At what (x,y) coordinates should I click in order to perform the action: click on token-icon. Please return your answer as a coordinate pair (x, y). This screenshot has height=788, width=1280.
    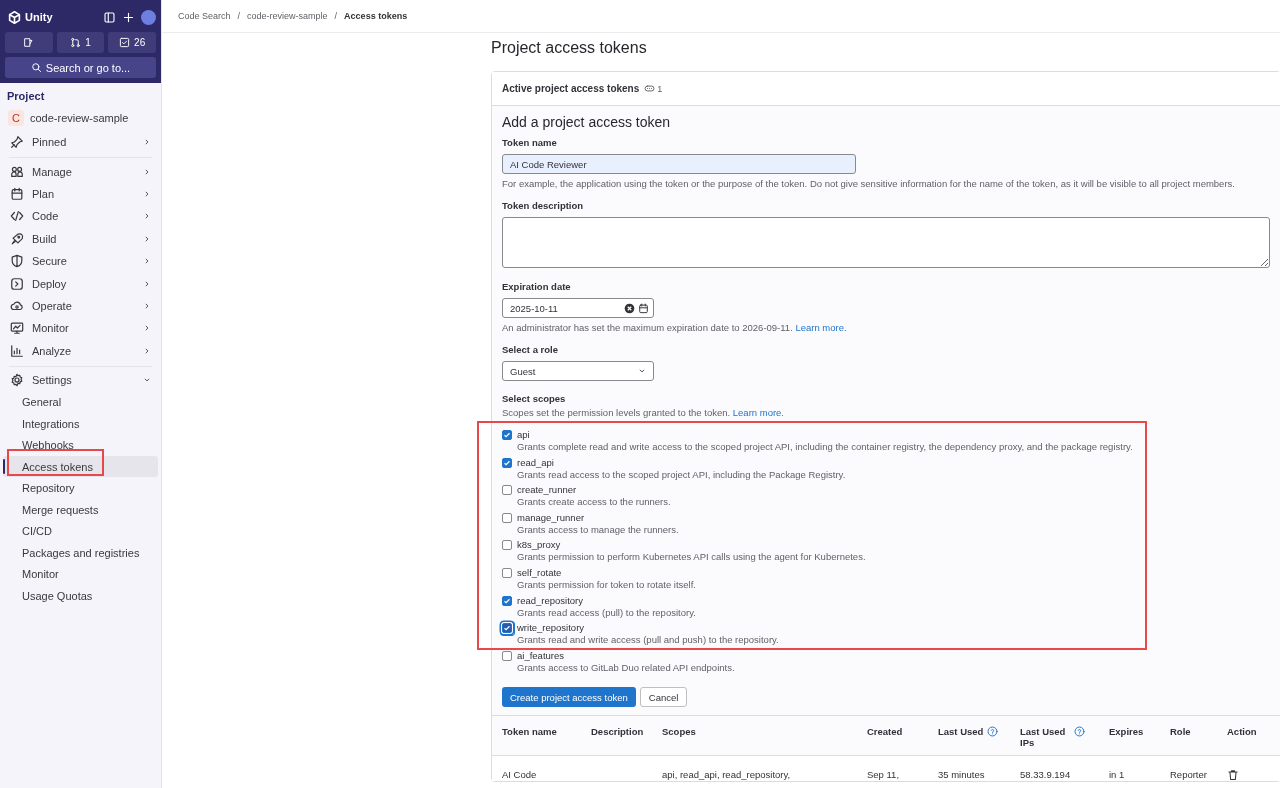
    Looking at the image, I should click on (650, 88).